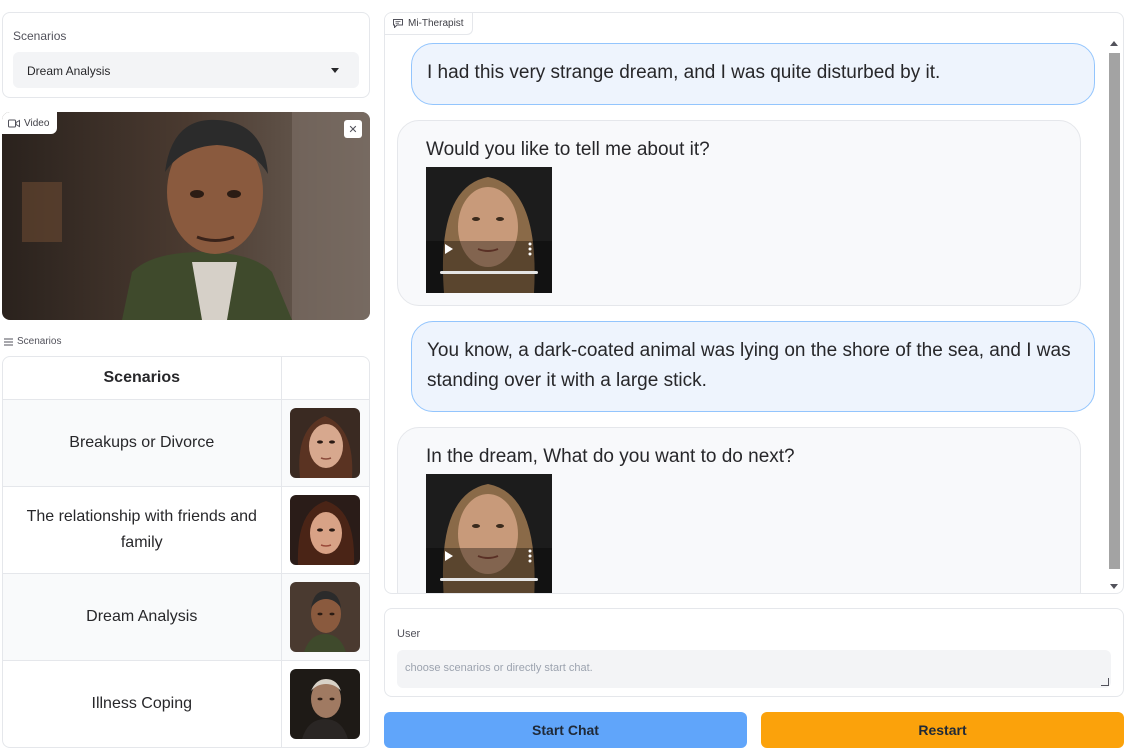 The width and height of the screenshot is (1128, 755). Describe the element at coordinates (1114, 586) in the screenshot. I see `scroll-down-icon` at that location.